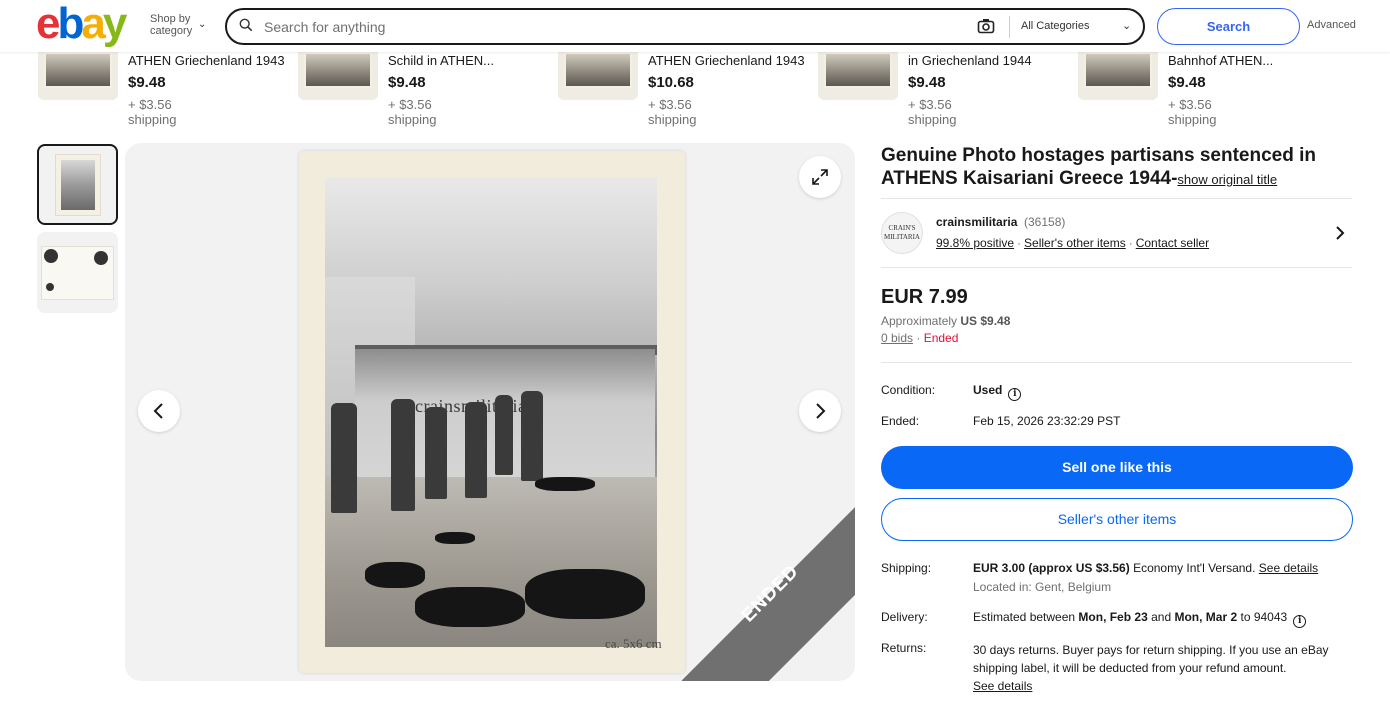 Image resolution: width=1390 pixels, height=701 pixels. What do you see at coordinates (906, 568) in the screenshot?
I see `shipping-label: Shipping:` at bounding box center [906, 568].